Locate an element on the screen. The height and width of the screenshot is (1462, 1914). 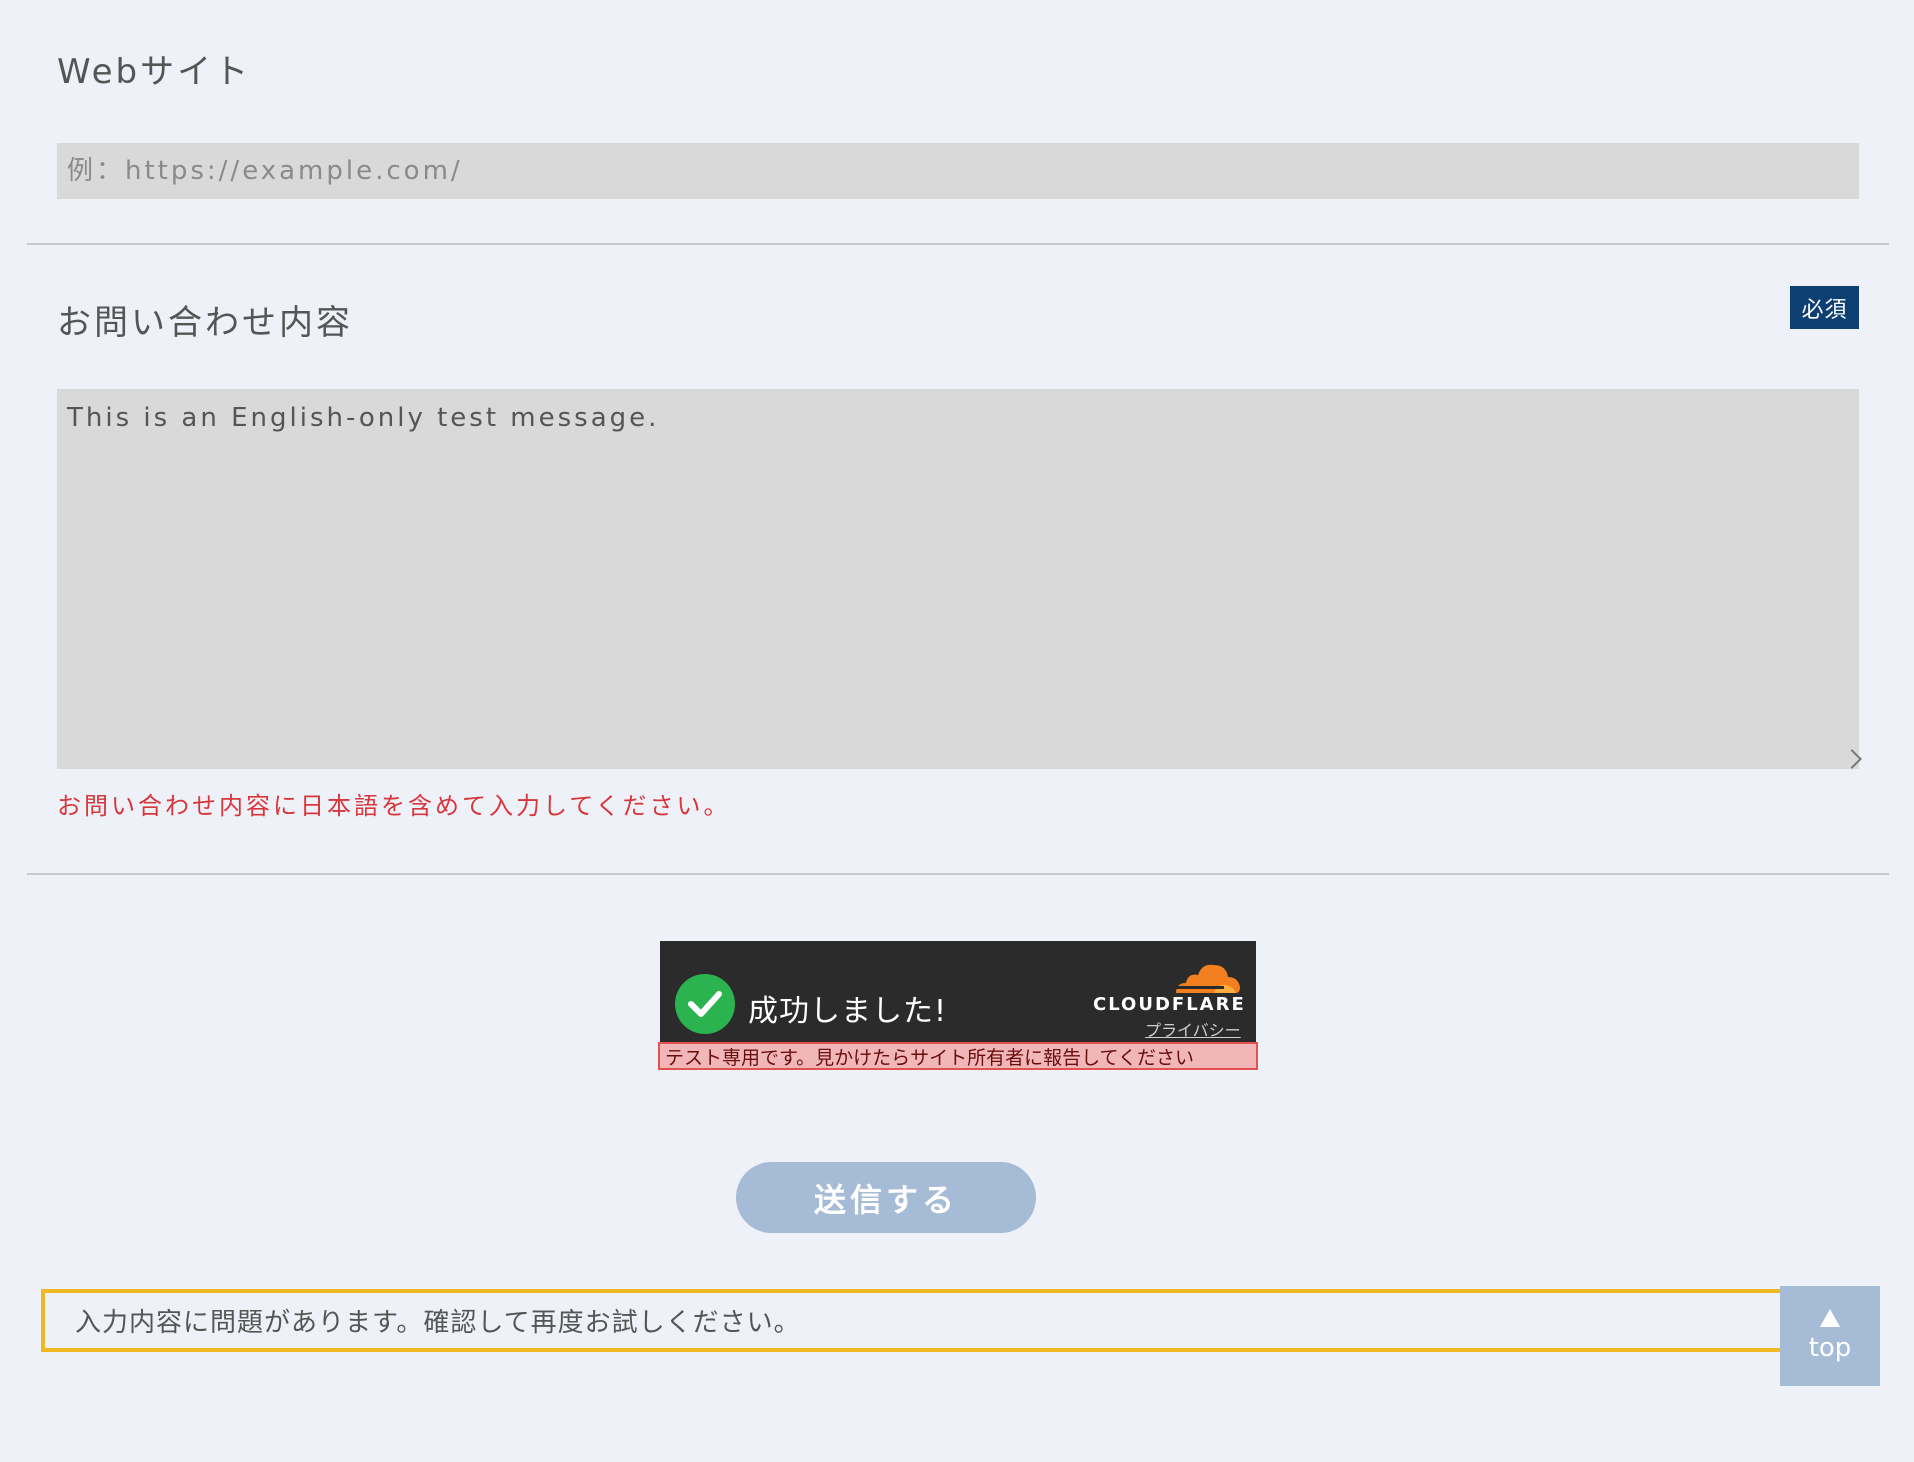
form-error-message: 入力内容に問題があります。確認して再度お試しください。 is located at coordinates (438, 1323).